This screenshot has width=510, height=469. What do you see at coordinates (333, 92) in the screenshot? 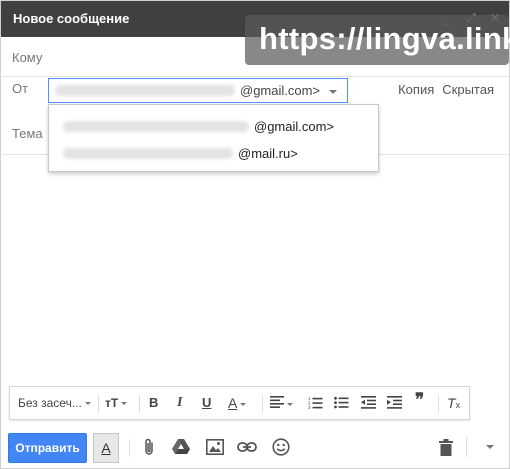
I see `chevron-down-icon` at bounding box center [333, 92].